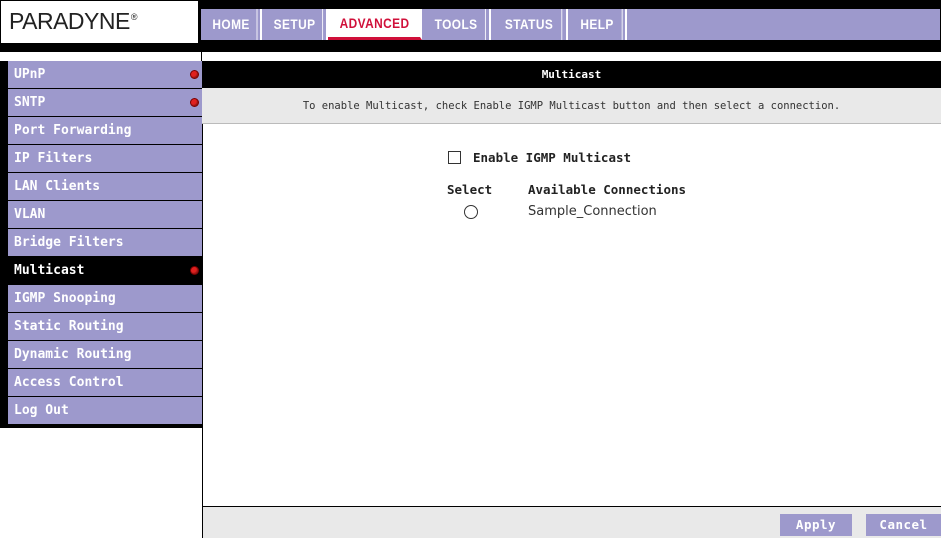  Describe the element at coordinates (454, 157) in the screenshot. I see `enable-igmp-checkbox` at that location.